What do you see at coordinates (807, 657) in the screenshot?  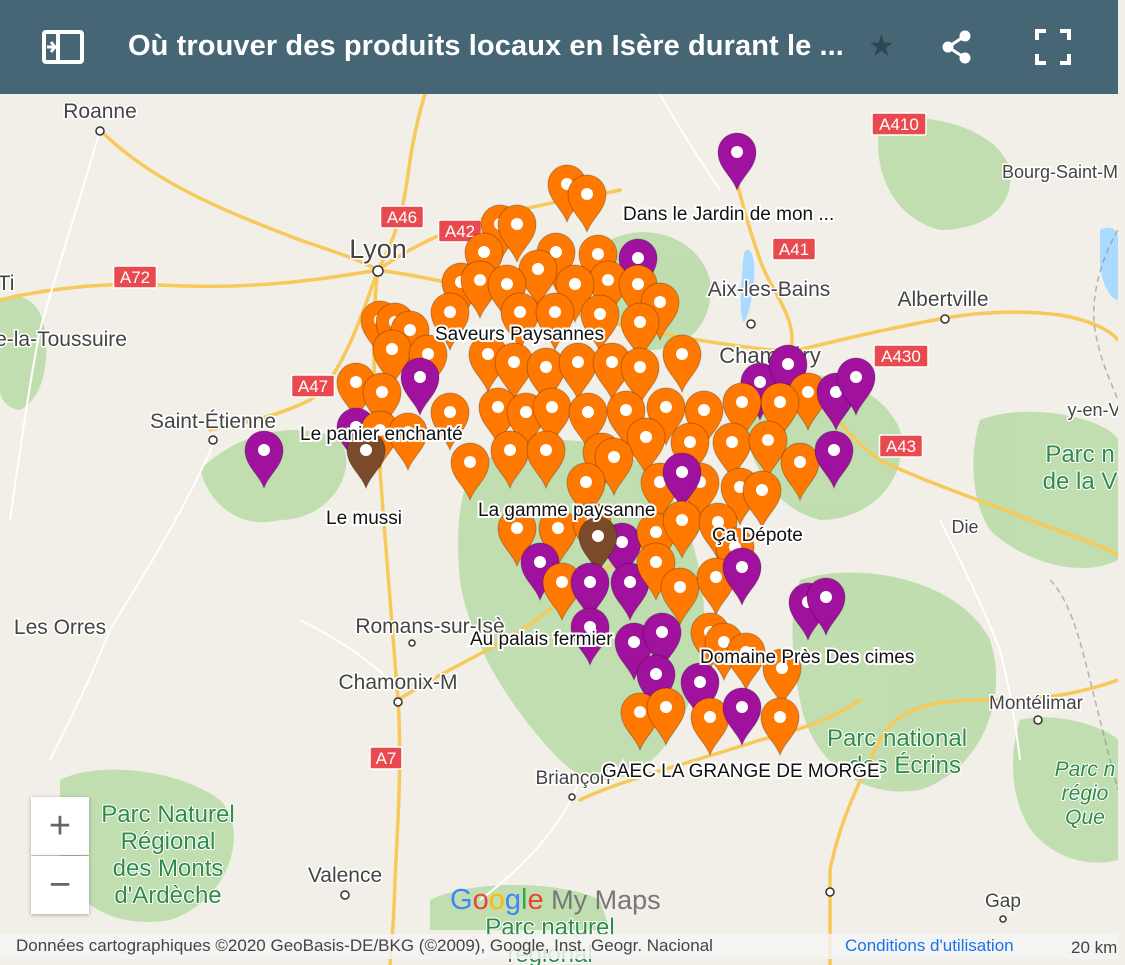 I see `place-label: Domaine Près Des cimes` at bounding box center [807, 657].